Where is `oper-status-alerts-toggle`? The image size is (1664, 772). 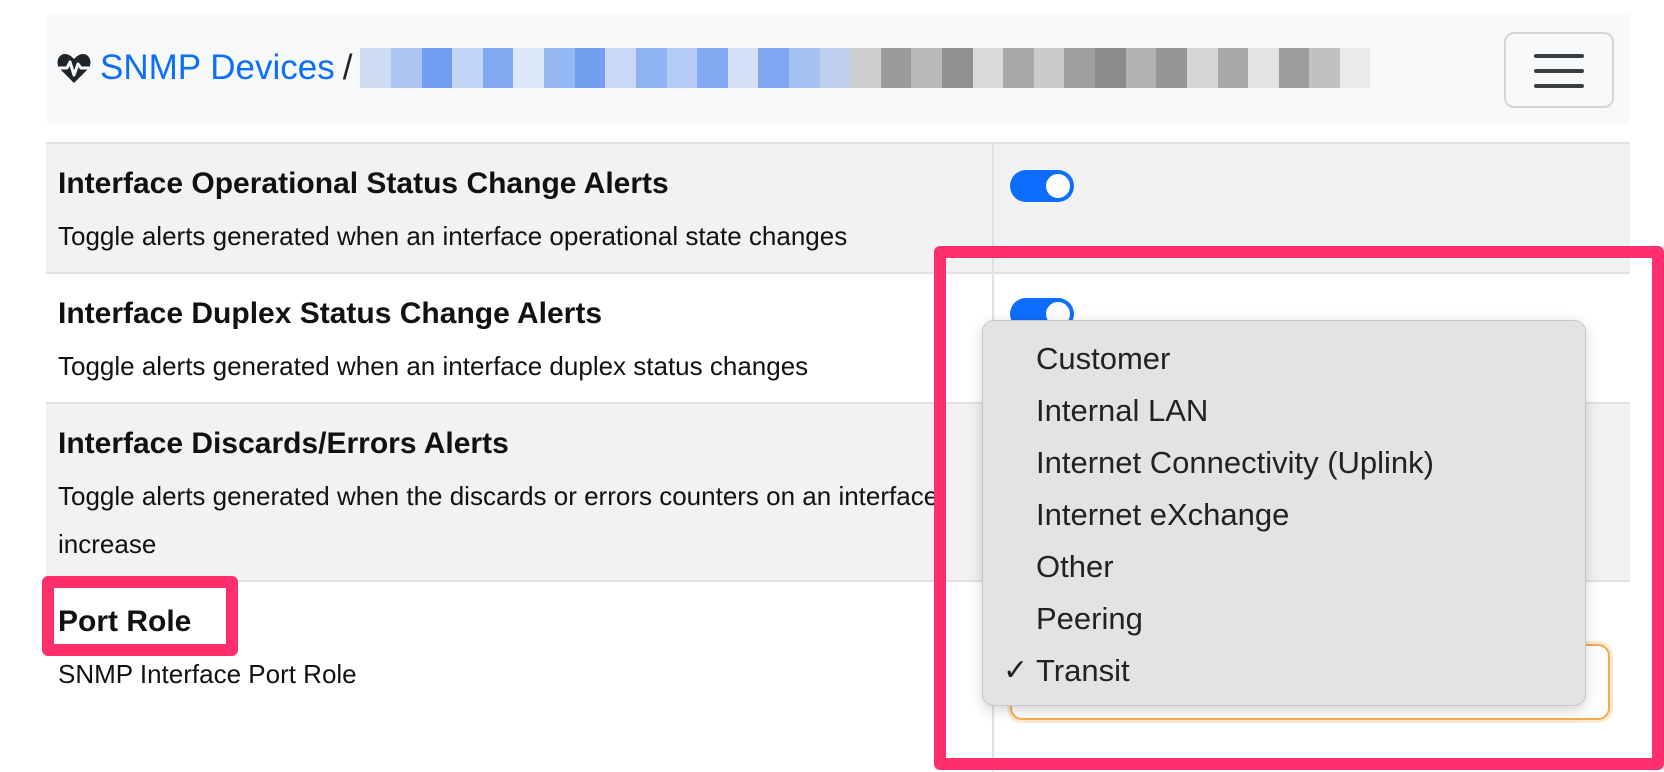 oper-status-alerts-toggle is located at coordinates (1042, 186).